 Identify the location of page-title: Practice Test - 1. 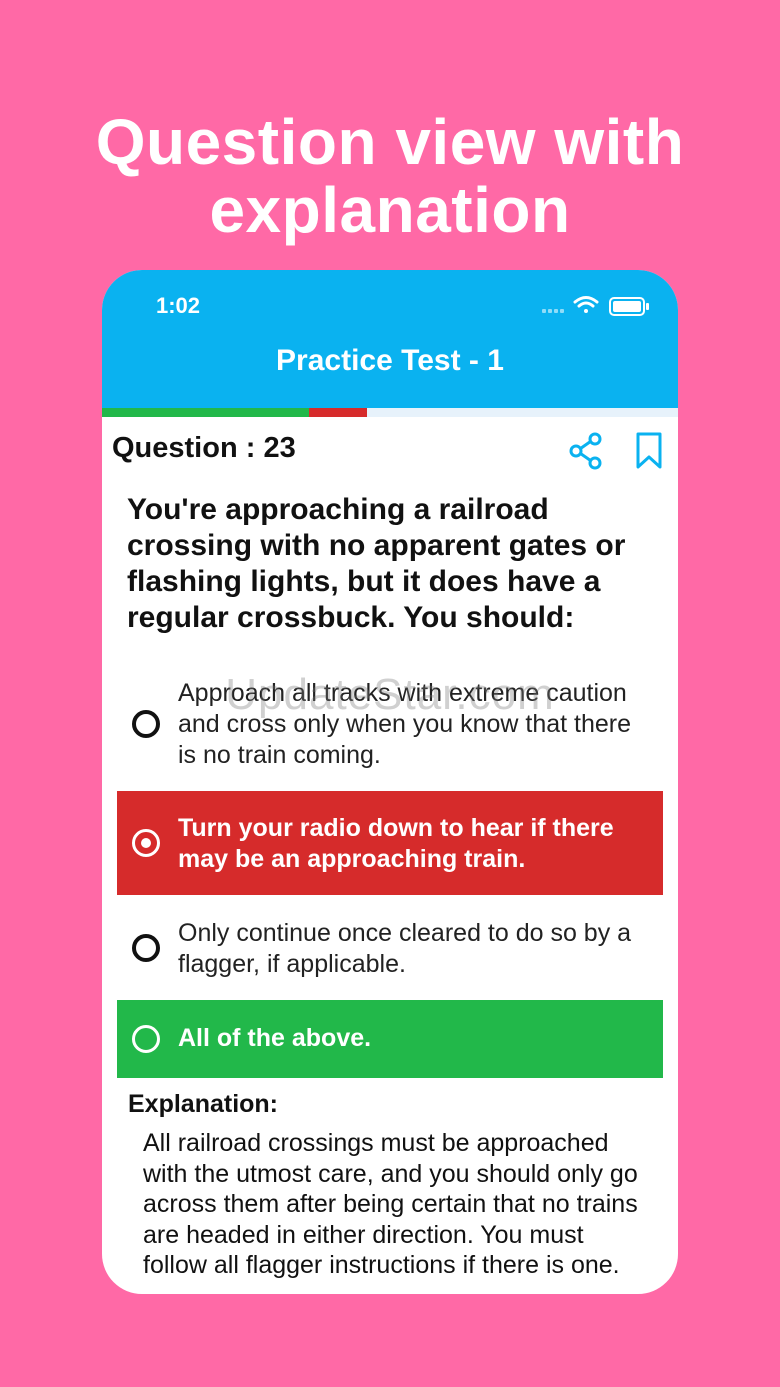
(390, 360).